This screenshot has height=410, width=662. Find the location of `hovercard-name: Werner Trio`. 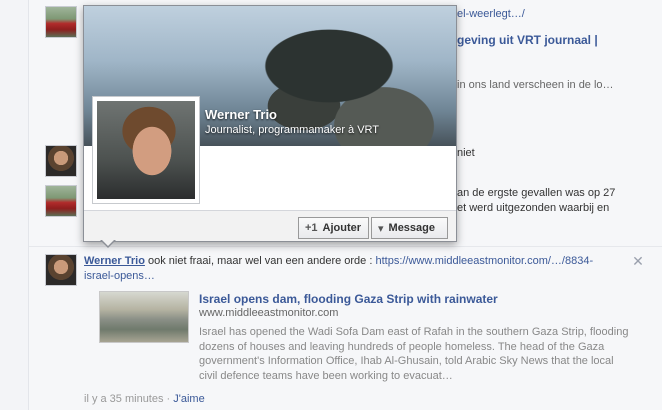

hovercard-name: Werner Trio is located at coordinates (241, 114).